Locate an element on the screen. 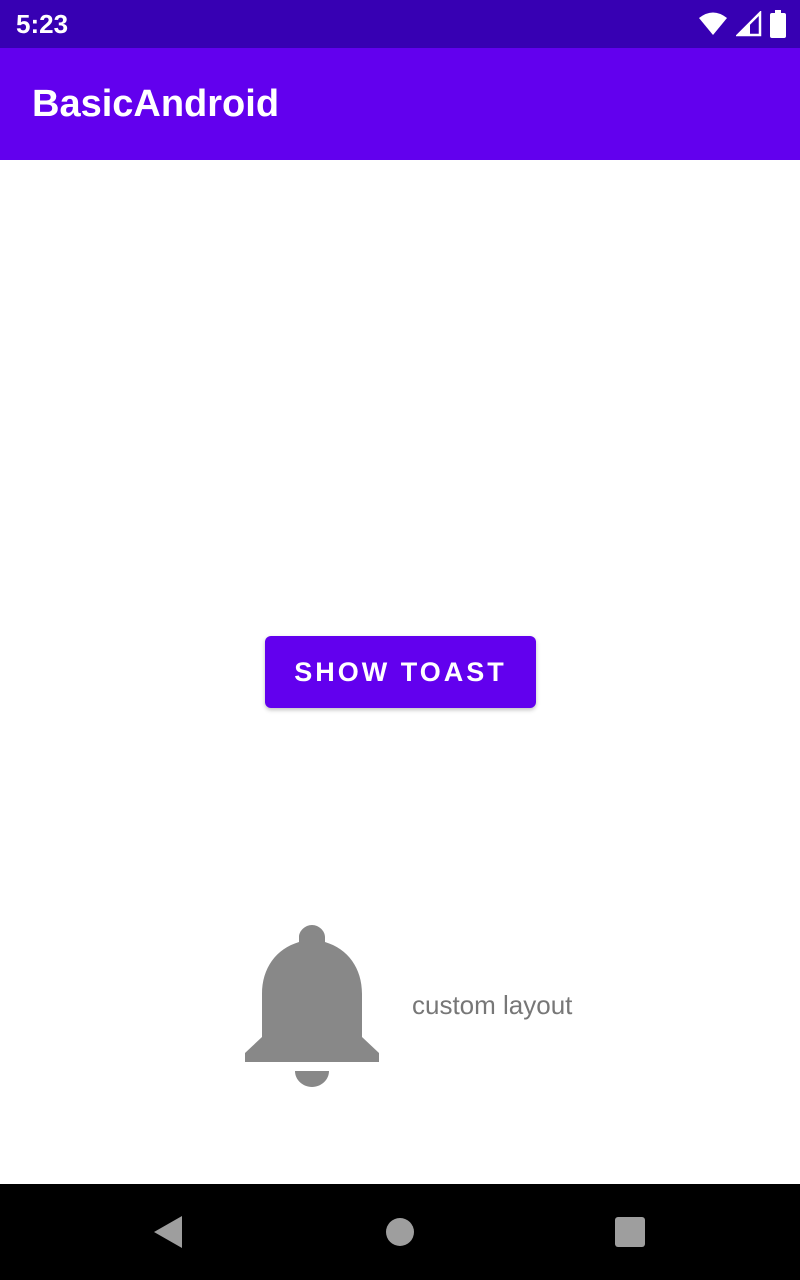 This screenshot has width=800, height=1280. back-icon is located at coordinates (170, 1232).